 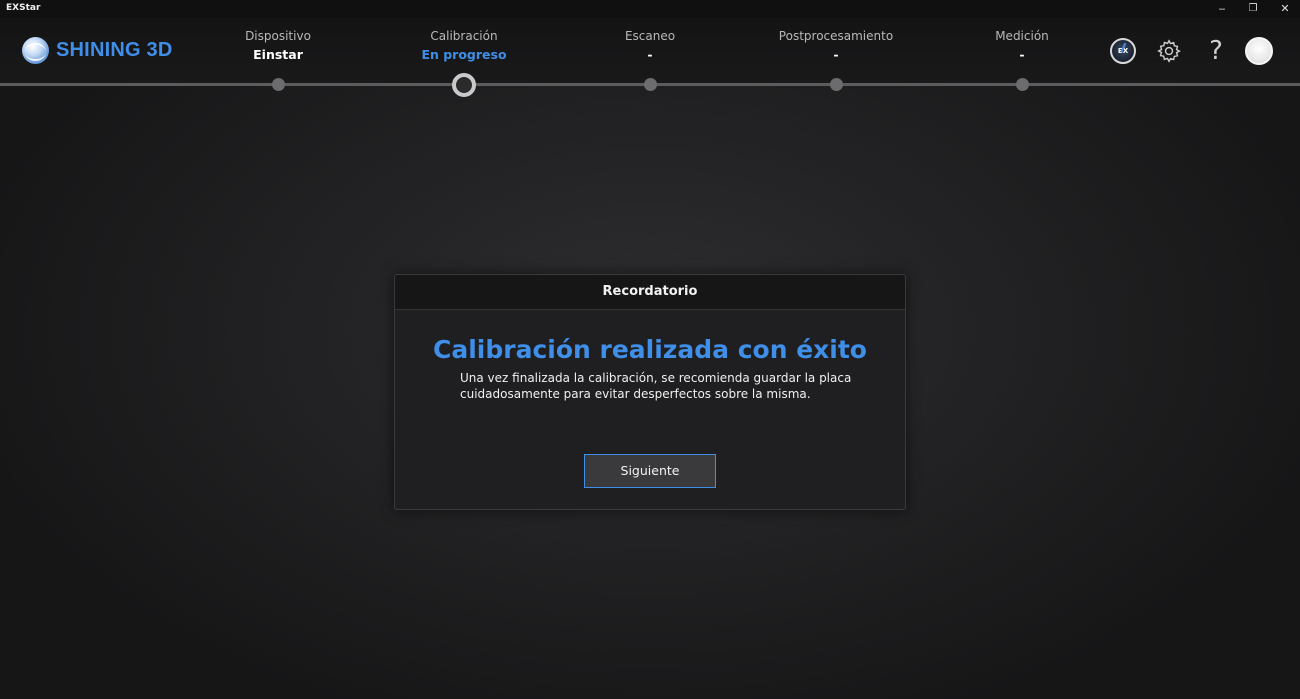 What do you see at coordinates (1285, 9) in the screenshot?
I see `close-button: ✕` at bounding box center [1285, 9].